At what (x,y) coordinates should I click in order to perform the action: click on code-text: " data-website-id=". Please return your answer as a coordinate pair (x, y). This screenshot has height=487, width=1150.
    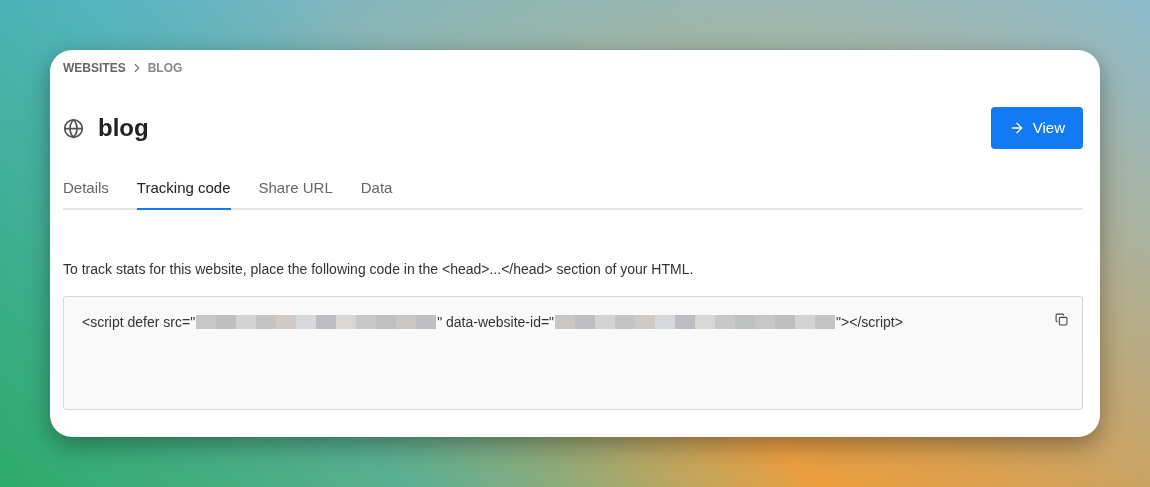
    Looking at the image, I should click on (496, 322).